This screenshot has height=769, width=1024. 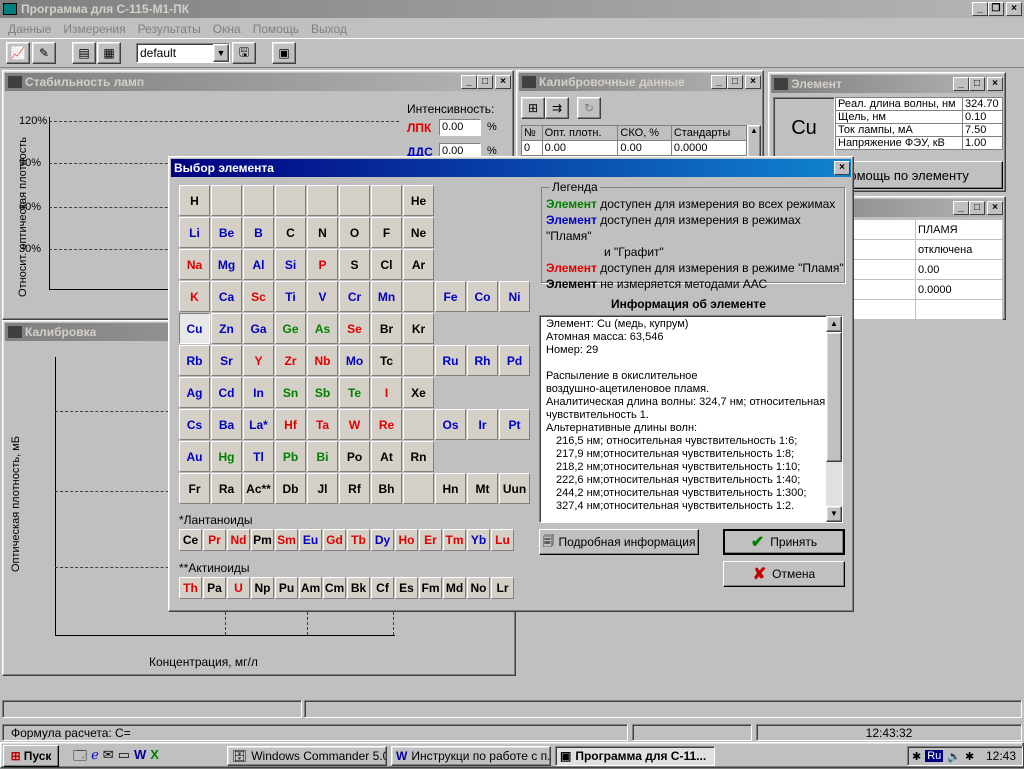 I want to click on element-pm: Pm, so click(x=262, y=540).